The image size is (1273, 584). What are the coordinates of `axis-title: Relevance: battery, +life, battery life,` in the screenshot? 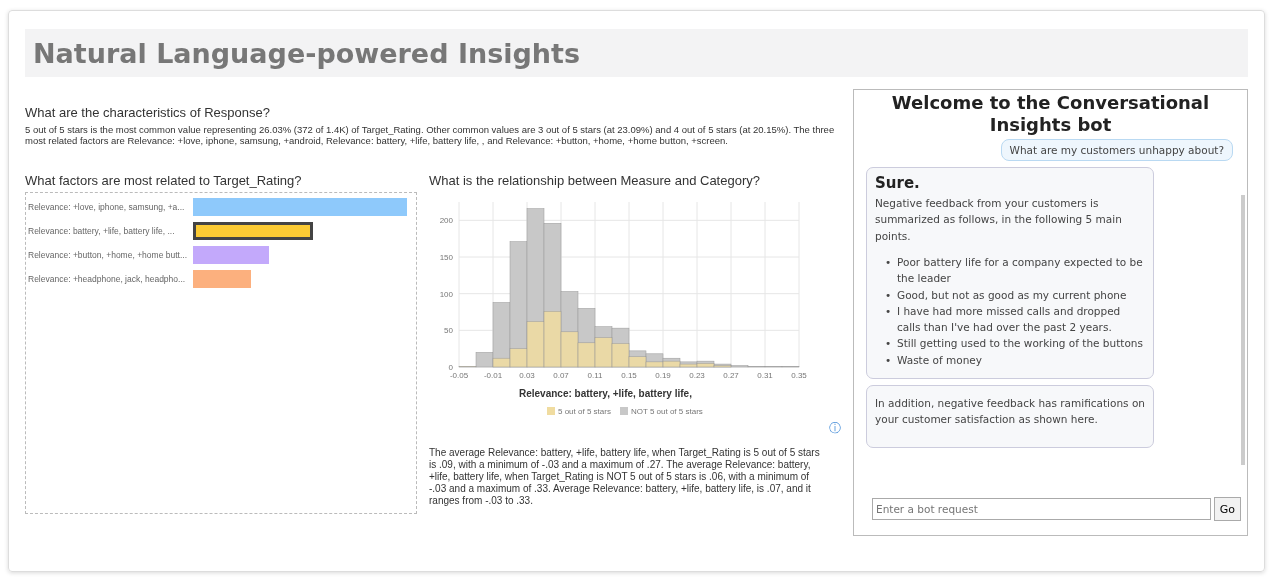 It's located at (605, 393).